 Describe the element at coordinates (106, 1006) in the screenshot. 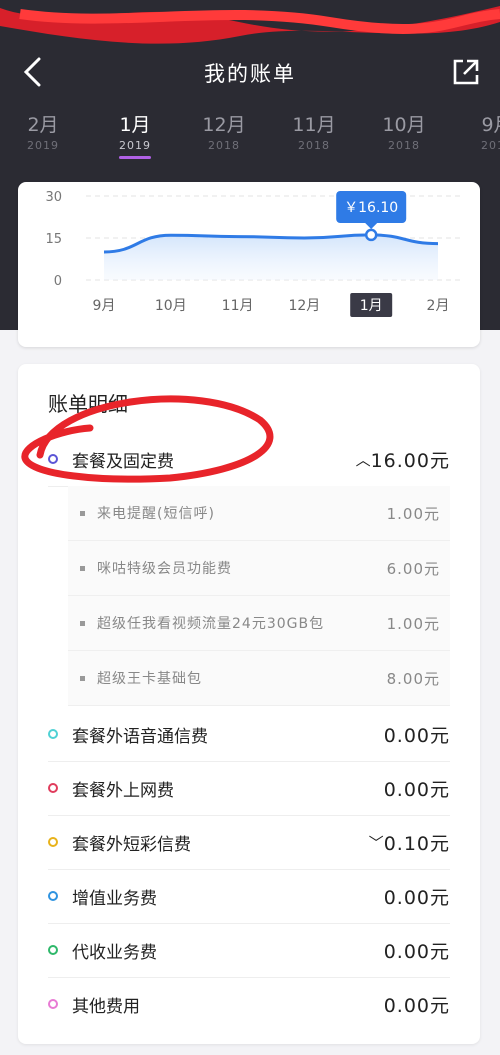

I see `row-label: 其他费用` at that location.